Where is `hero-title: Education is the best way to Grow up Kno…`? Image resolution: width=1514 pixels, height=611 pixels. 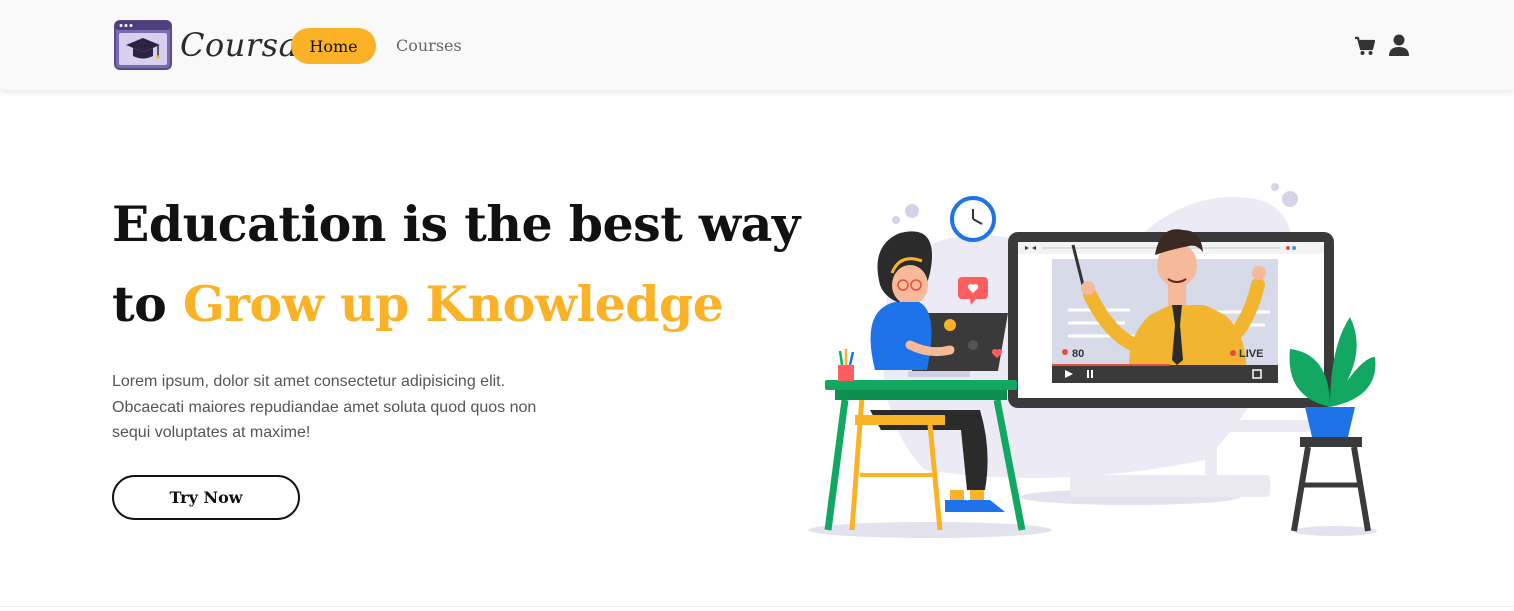
hero-title: Education is the best way to Grow up Kno… is located at coordinates (456, 264).